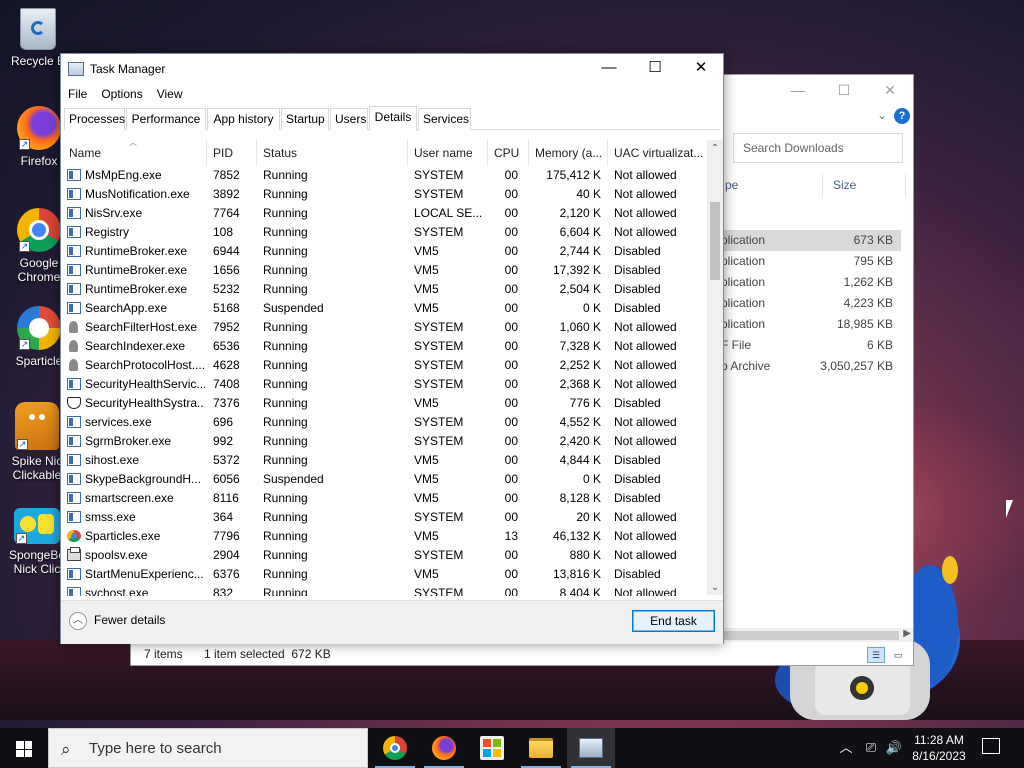 The image size is (1024, 768). Describe the element at coordinates (898, 655) in the screenshot. I see `large-icons-view-icon: ▭` at that location.